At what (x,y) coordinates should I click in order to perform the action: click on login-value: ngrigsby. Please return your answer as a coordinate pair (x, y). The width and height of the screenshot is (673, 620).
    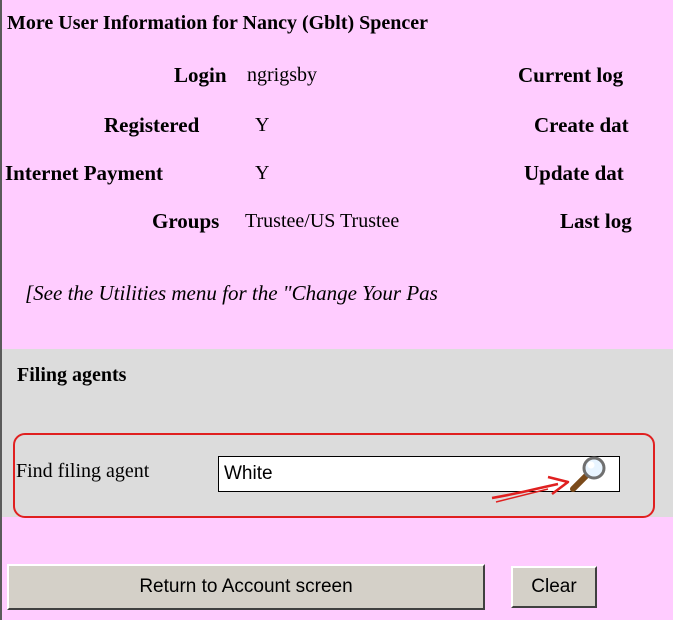
    Looking at the image, I should click on (282, 75).